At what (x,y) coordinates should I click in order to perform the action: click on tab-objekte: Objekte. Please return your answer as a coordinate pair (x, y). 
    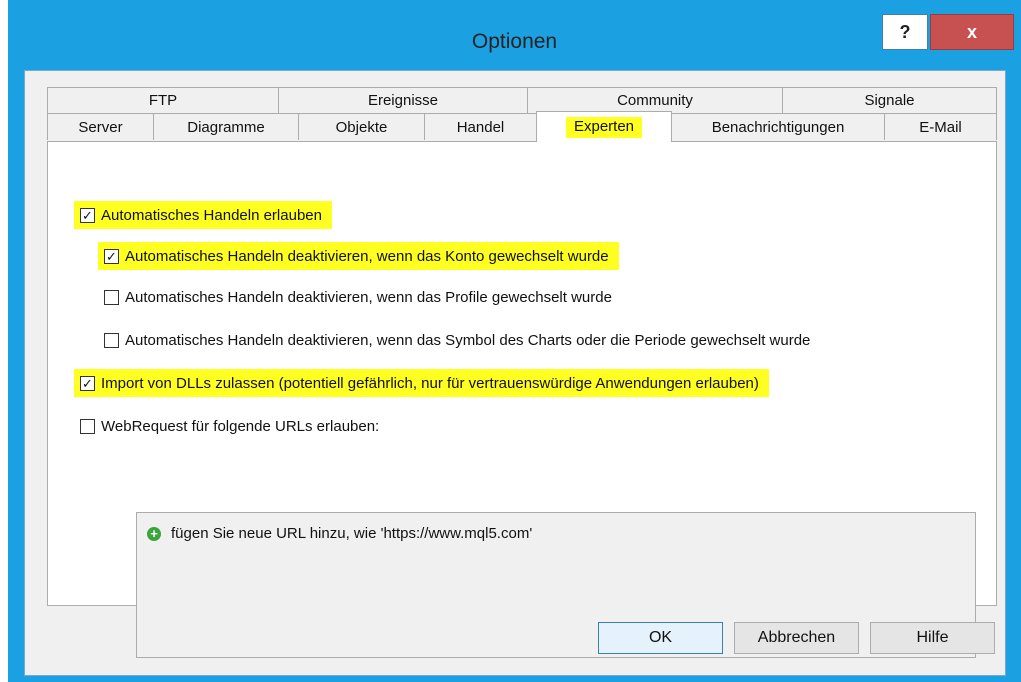
    Looking at the image, I should click on (361, 126).